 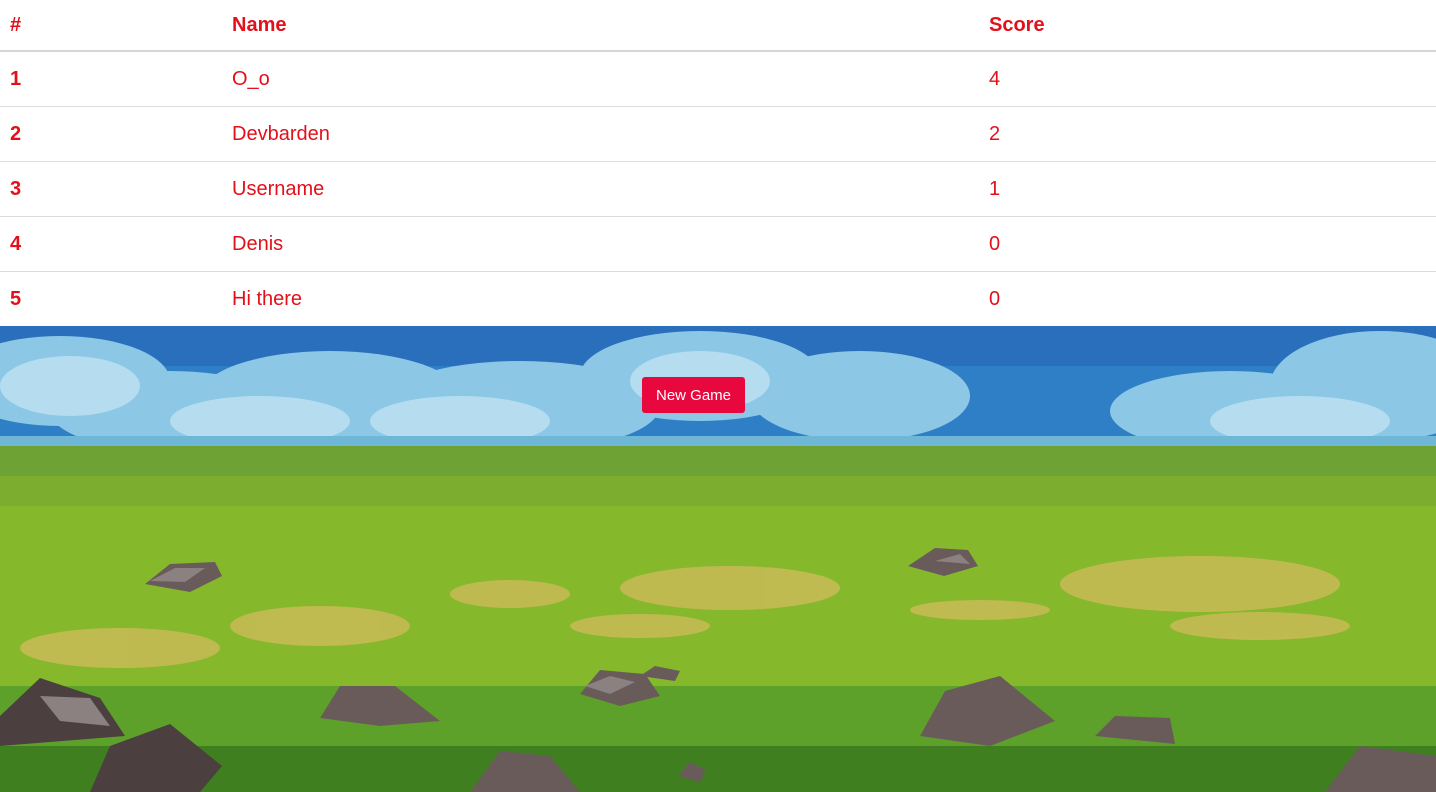 I want to click on player-name-cell: Hi there, so click(x=600, y=299).